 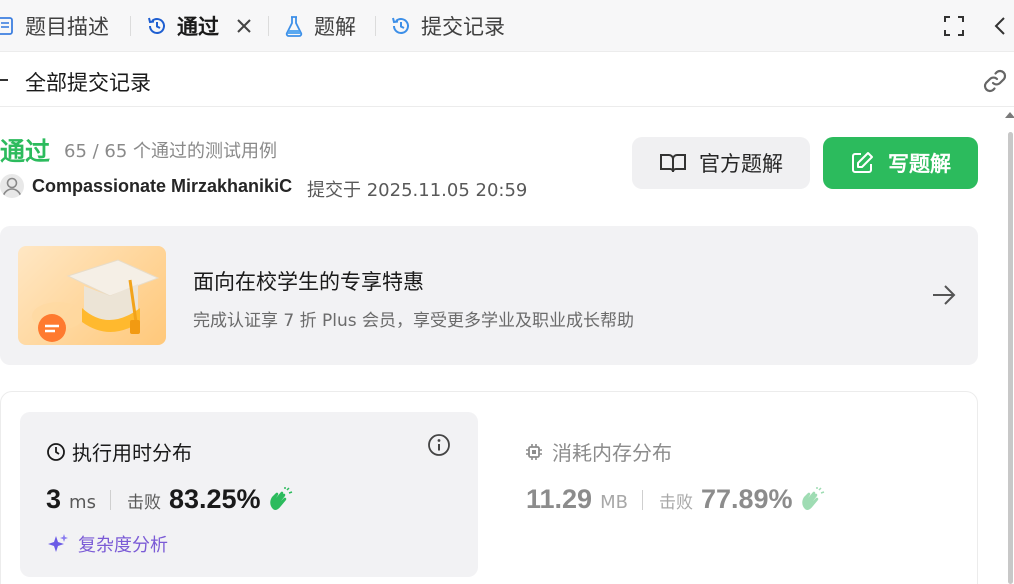 I want to click on complexity-analysis-link: 复杂度分析, so click(x=107, y=544).